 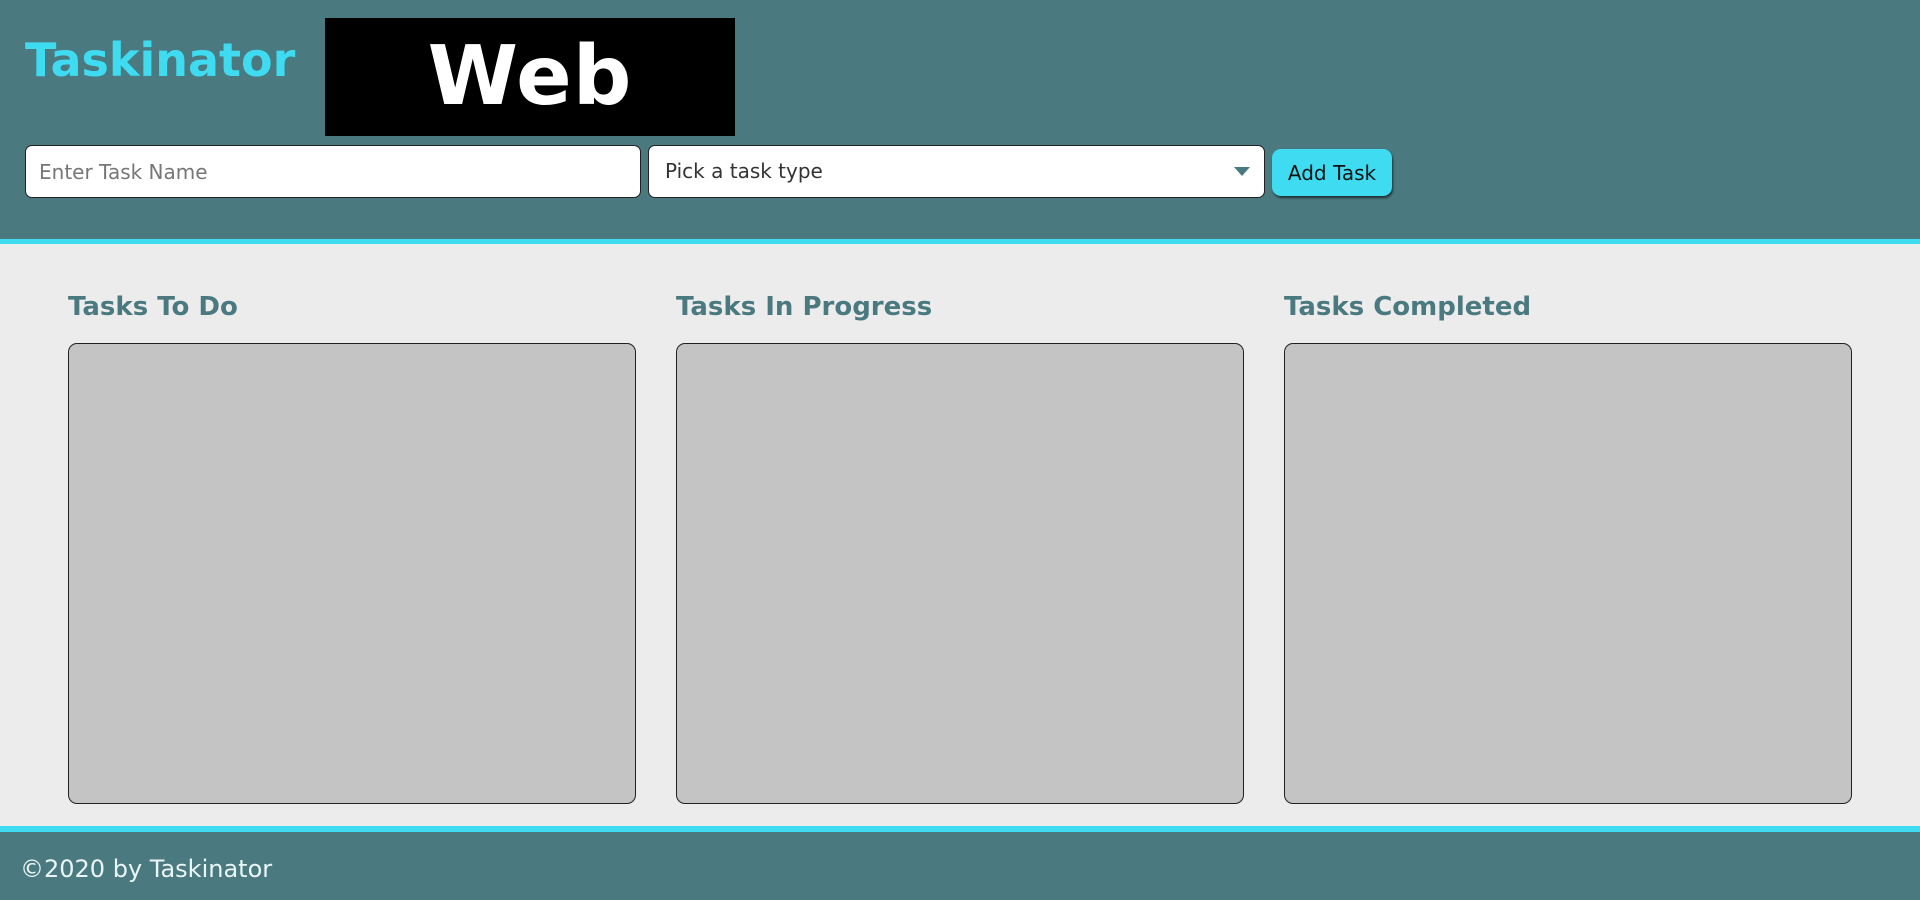 I want to click on add-task-button: Add Task, so click(x=1332, y=172).